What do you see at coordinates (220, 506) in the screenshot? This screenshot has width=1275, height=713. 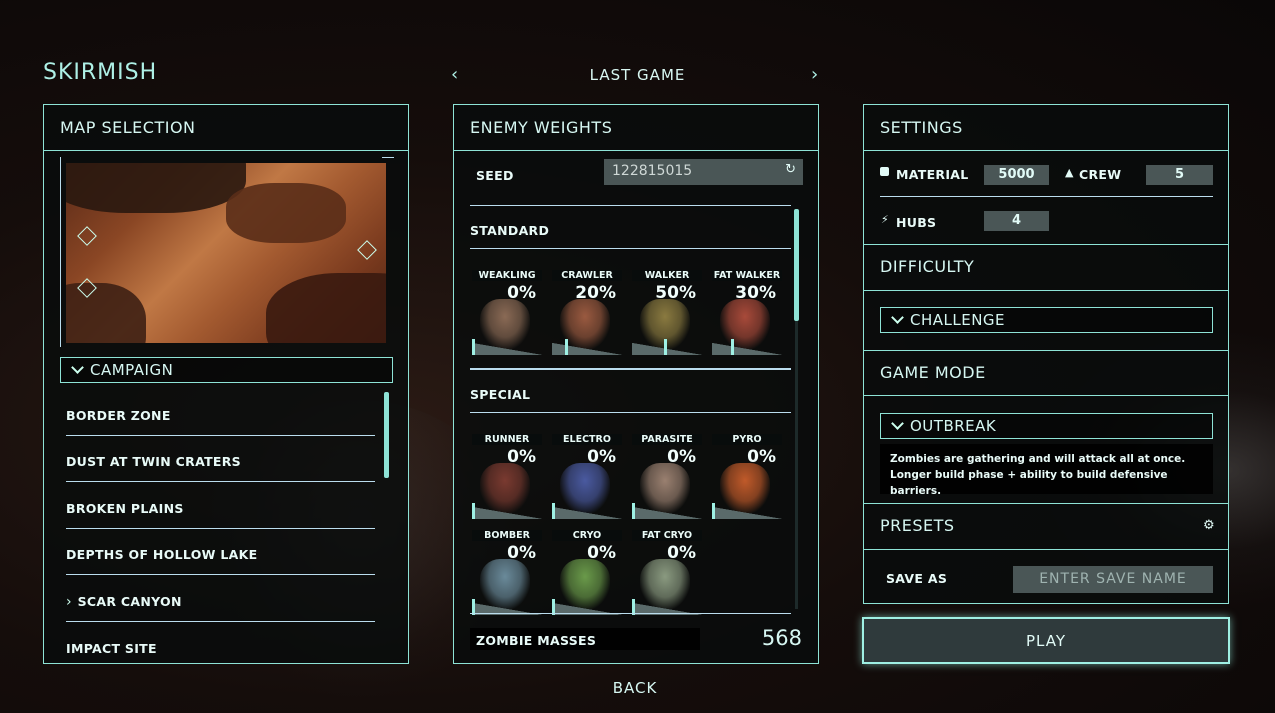 I see `map-list-item: BROKEN PLAINS` at bounding box center [220, 506].